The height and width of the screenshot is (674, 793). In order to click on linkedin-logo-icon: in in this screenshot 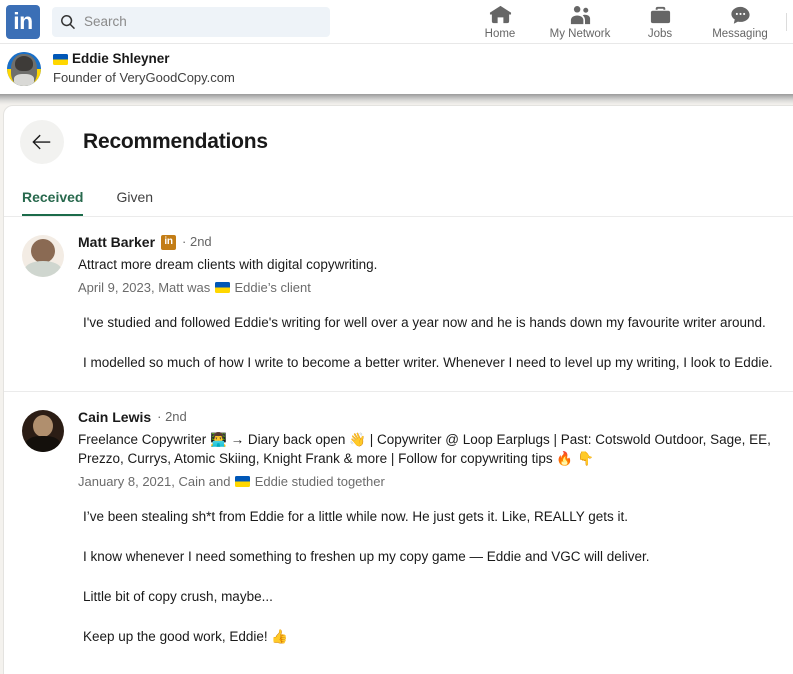, I will do `click(23, 21)`.